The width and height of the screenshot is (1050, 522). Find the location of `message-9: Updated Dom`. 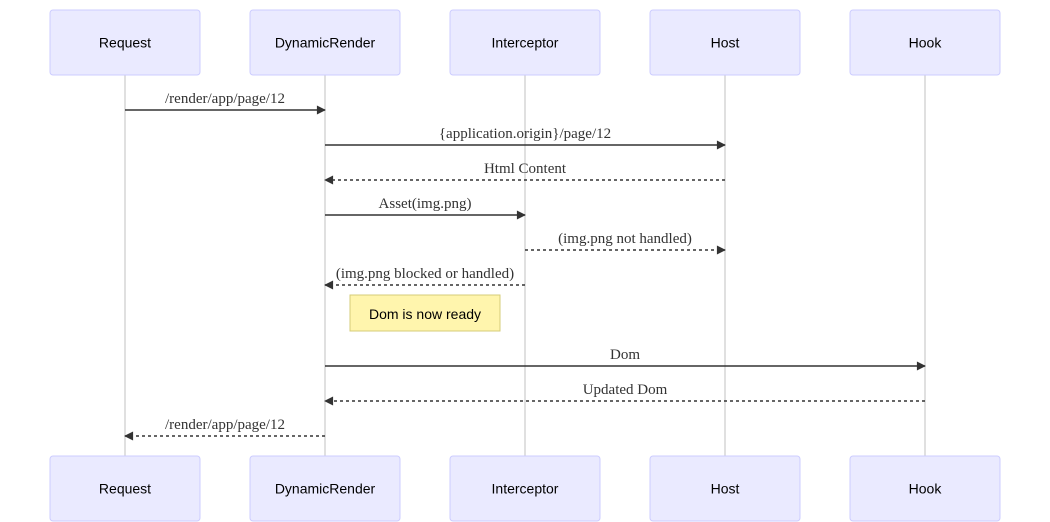

message-9: Updated Dom is located at coordinates (624, 394).